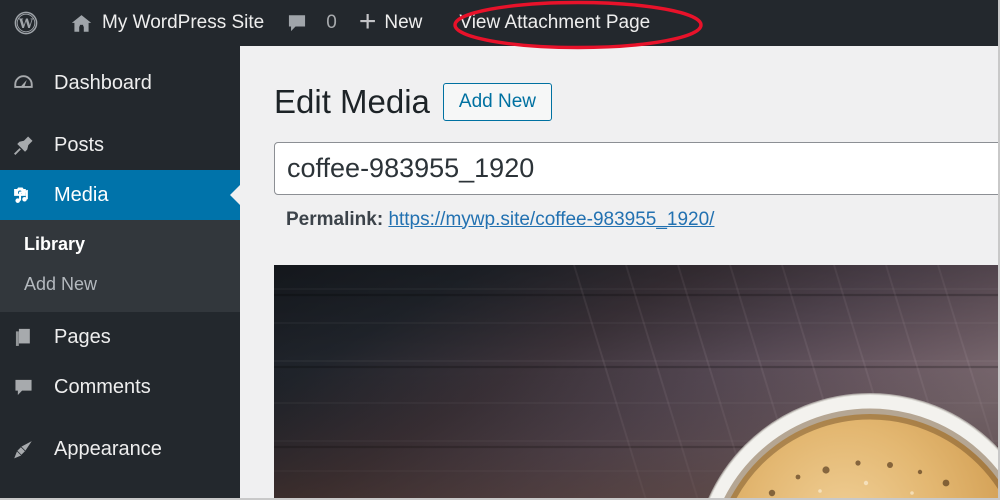 The height and width of the screenshot is (500, 1000). I want to click on media-submenu: Library Add New, so click(120, 266).